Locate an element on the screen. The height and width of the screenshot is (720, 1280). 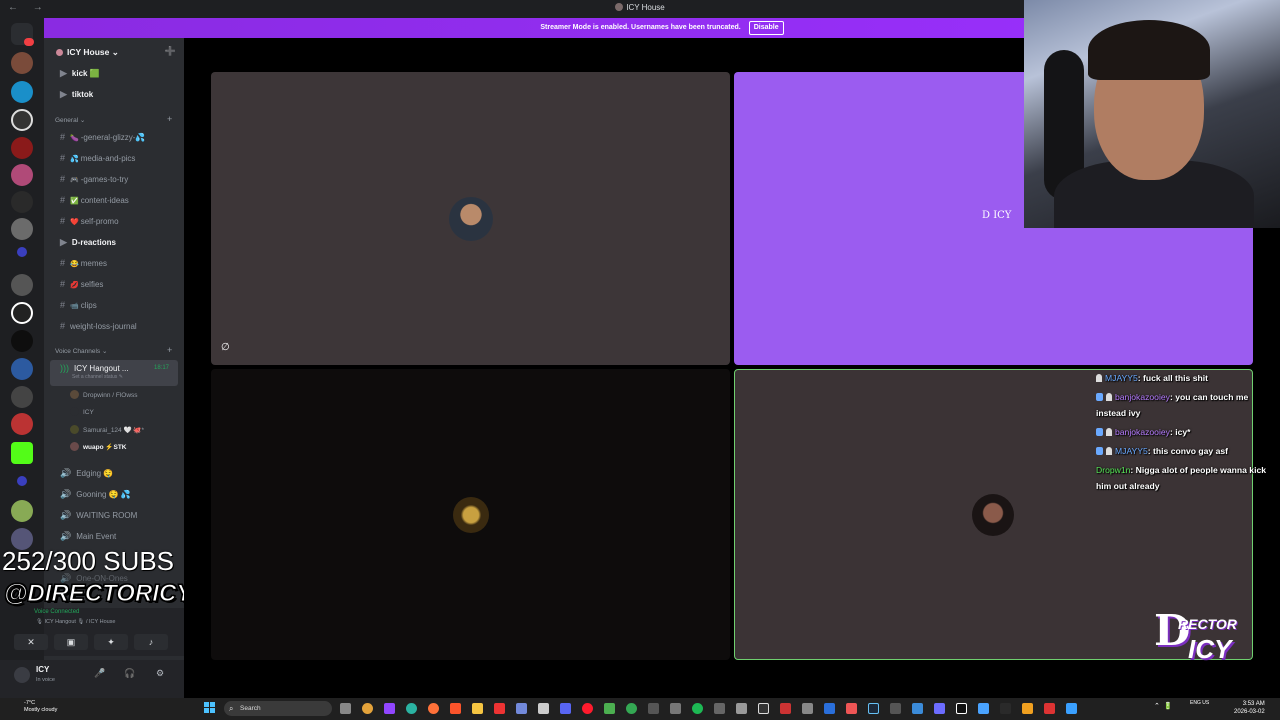
voice-connected-channel: 🎙 ICY Hangout 🎙 / ICY House is located at coordinates (76, 622).